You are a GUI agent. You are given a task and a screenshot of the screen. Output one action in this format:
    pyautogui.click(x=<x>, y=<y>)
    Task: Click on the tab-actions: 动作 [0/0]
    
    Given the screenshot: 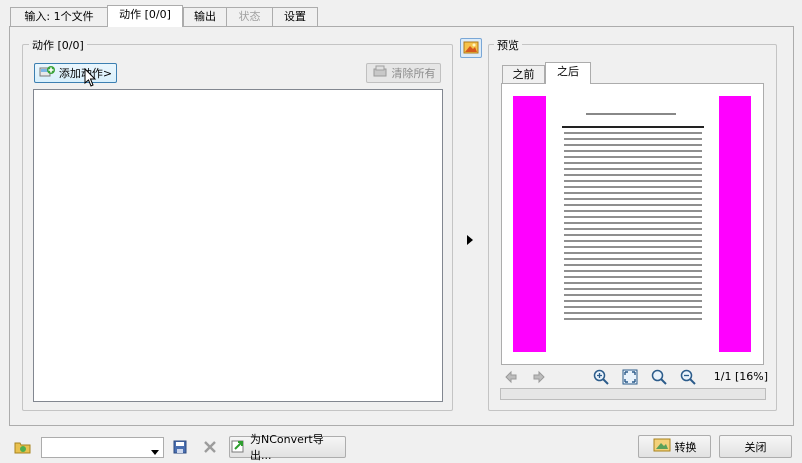 What is the action you would take?
    pyautogui.click(x=145, y=16)
    